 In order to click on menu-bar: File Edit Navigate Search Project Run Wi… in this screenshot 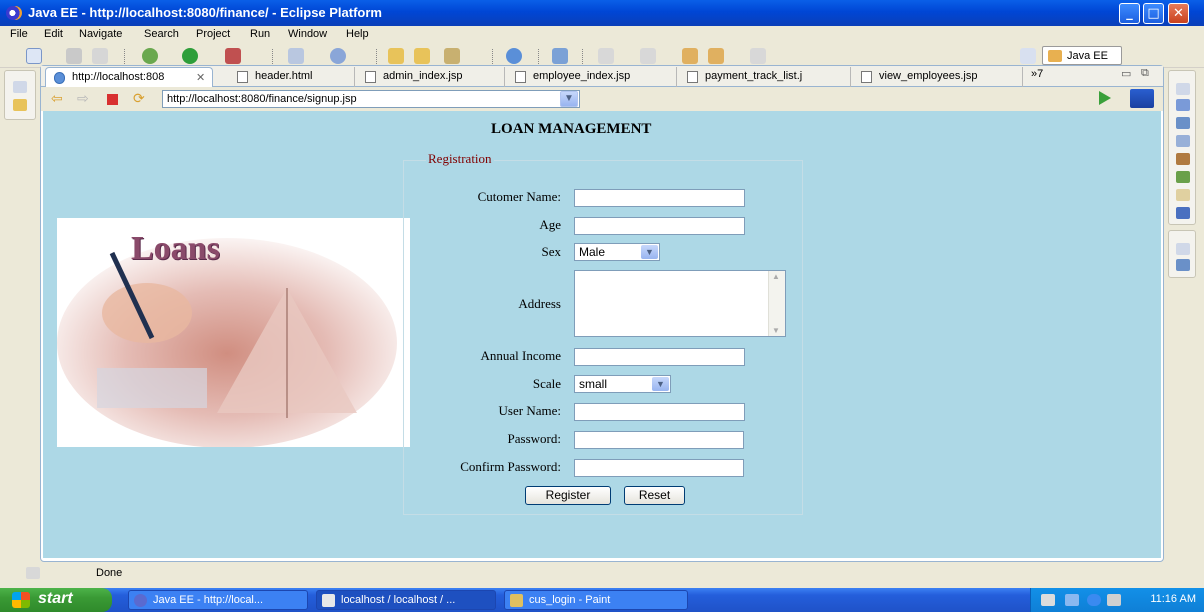, I will do `click(602, 35)`.